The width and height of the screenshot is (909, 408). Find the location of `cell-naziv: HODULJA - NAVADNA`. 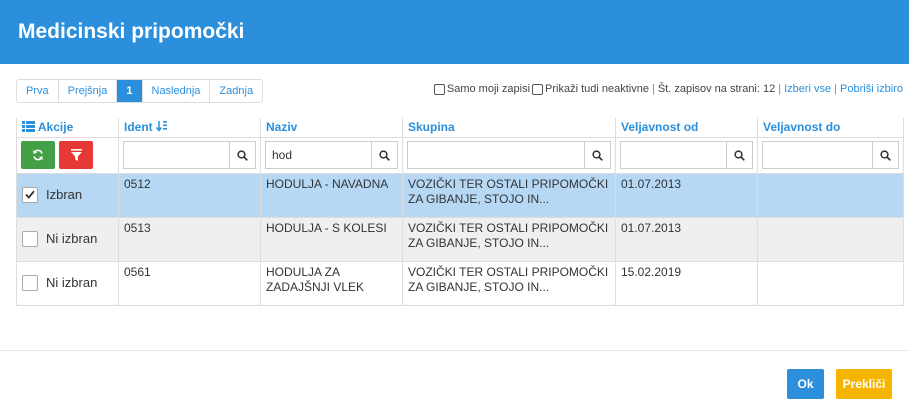

cell-naziv: HODULJA - NAVADNA is located at coordinates (331, 195).